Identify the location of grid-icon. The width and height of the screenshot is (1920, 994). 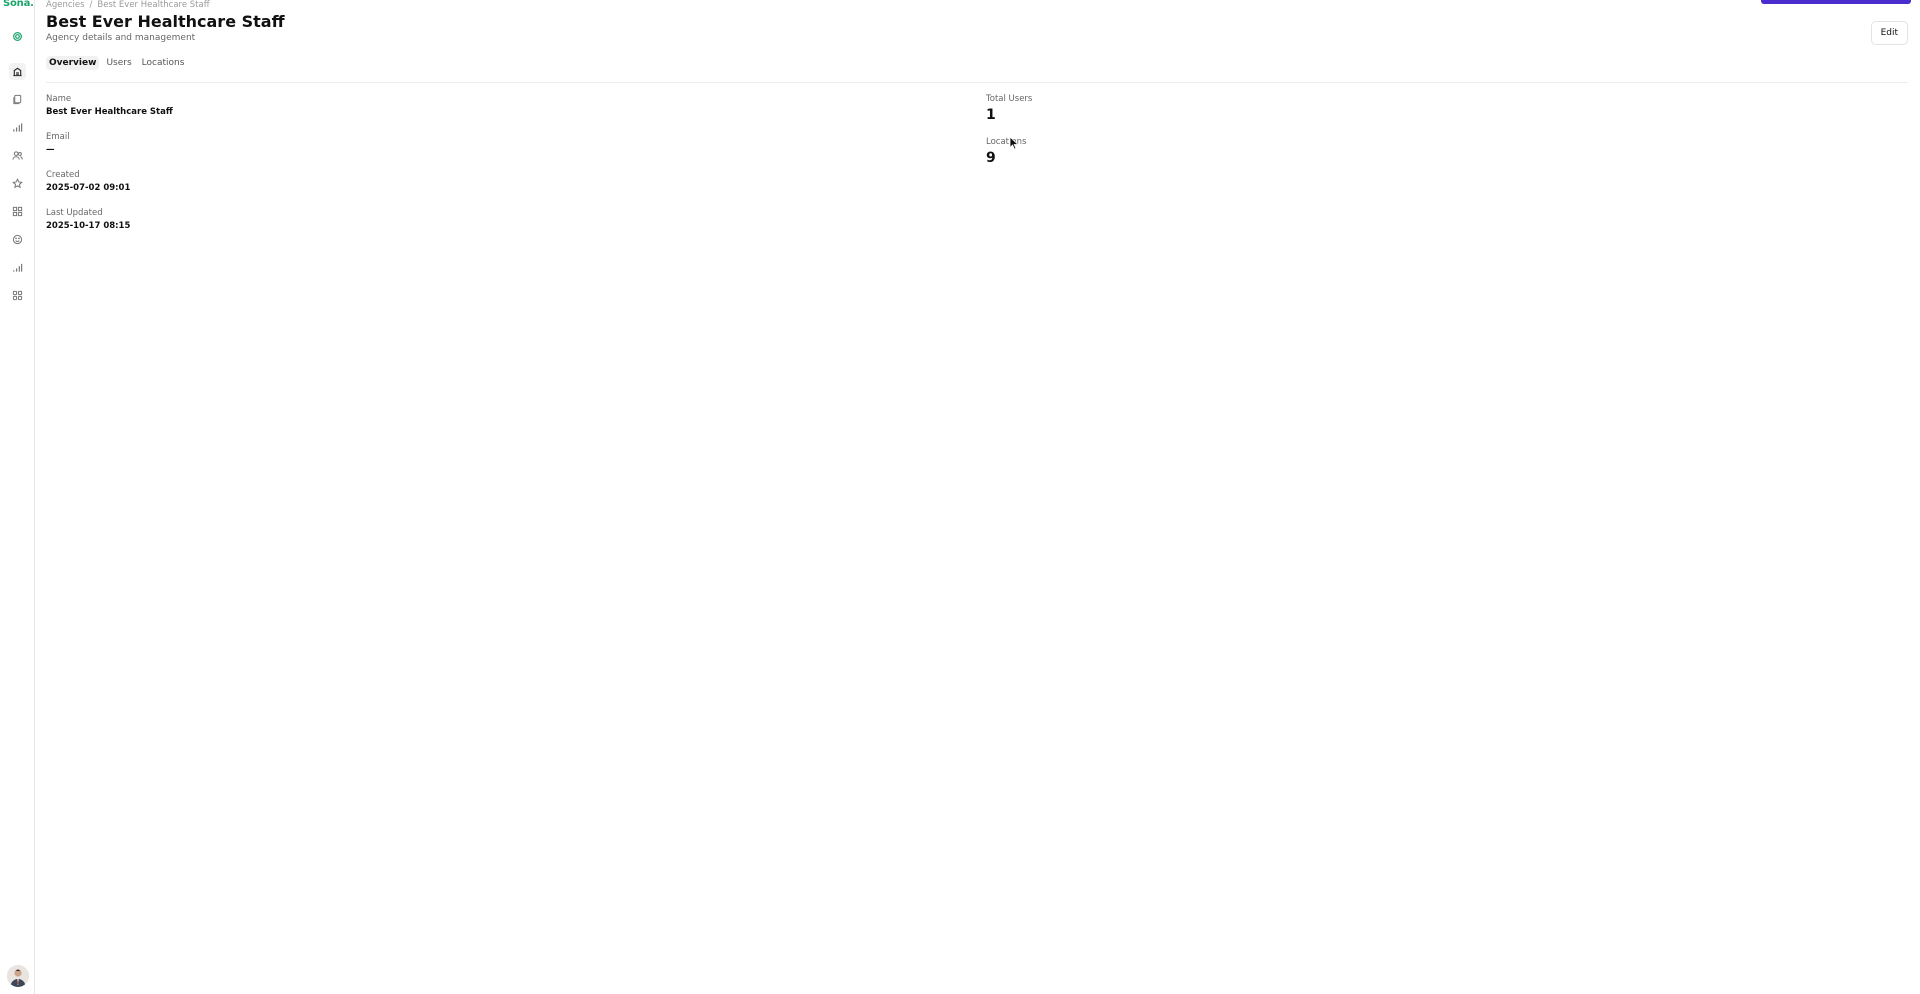
(17, 211).